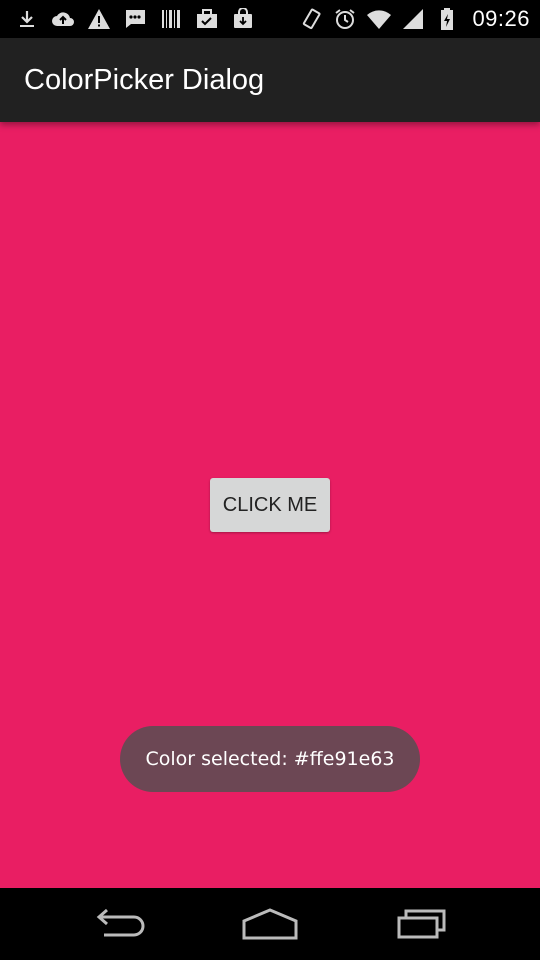 Image resolution: width=540 pixels, height=960 pixels. What do you see at coordinates (171, 19) in the screenshot?
I see `barcode-icon` at bounding box center [171, 19].